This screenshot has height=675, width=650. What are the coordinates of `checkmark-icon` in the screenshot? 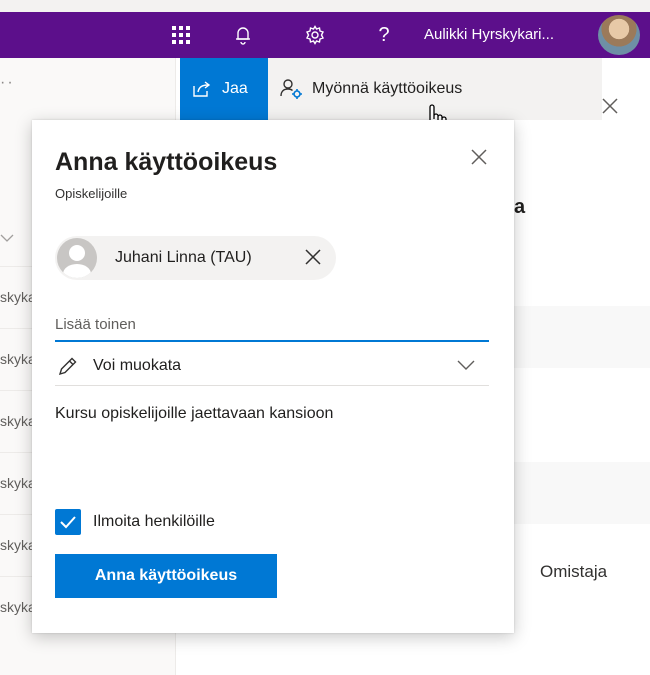 It's located at (68, 522).